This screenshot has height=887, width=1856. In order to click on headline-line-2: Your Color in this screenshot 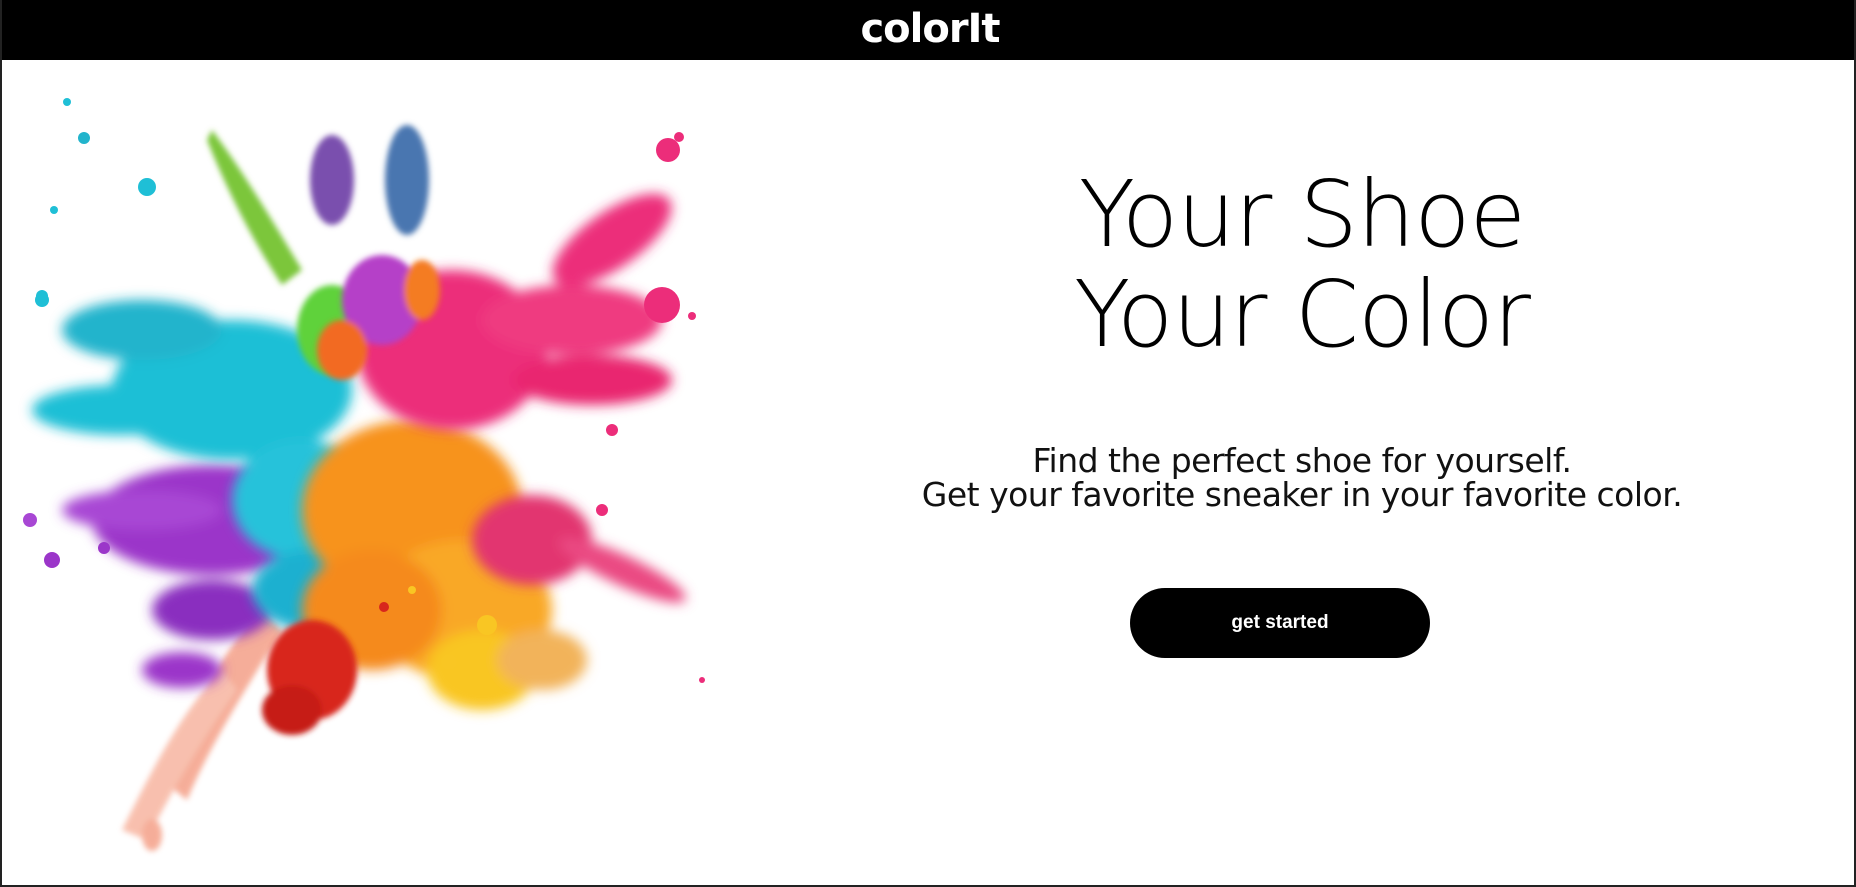, I will do `click(1302, 314)`.